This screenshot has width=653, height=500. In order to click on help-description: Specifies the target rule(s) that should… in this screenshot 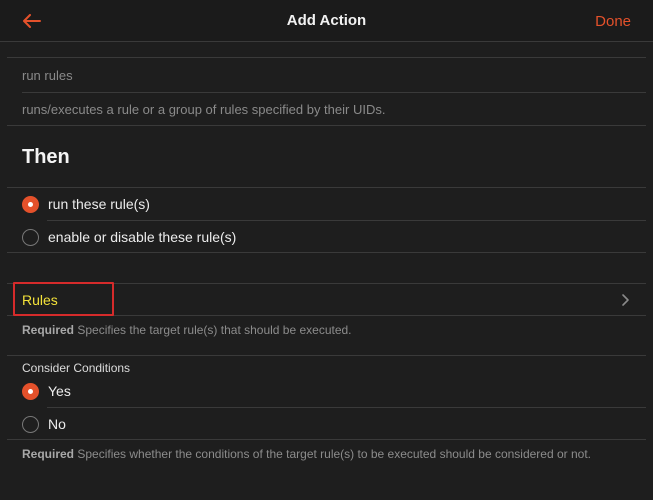, I will do `click(214, 330)`.